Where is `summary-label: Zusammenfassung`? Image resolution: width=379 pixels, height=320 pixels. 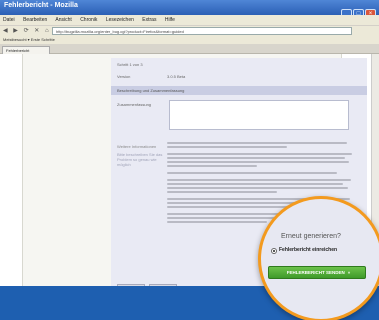 summary-label: Zusammenfassung is located at coordinates (134, 104).